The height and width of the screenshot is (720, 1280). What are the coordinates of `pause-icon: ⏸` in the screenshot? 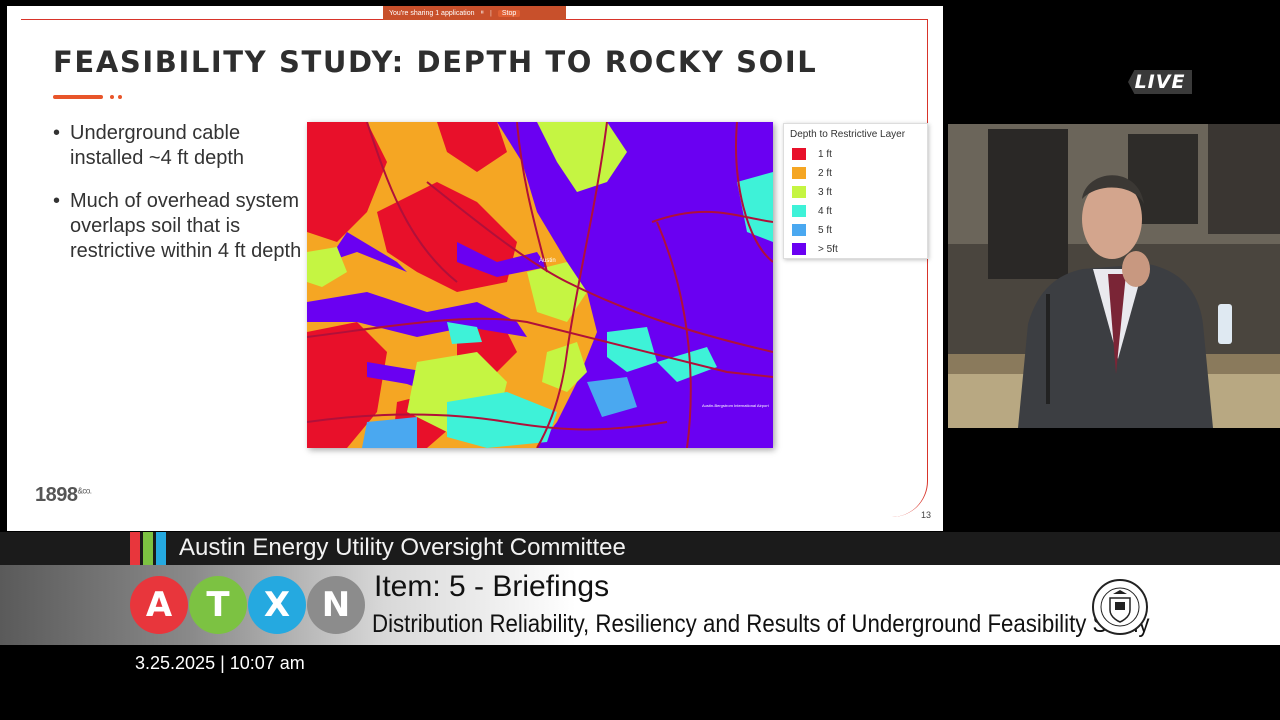 It's located at (483, 13).